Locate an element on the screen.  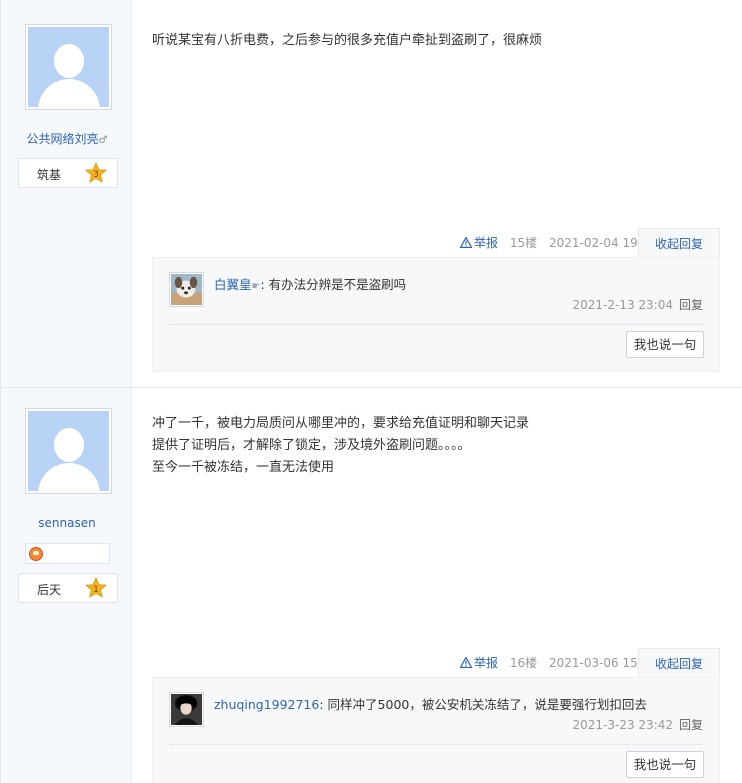
reply-time: 2021-2-13 23:04 is located at coordinates (622, 305).